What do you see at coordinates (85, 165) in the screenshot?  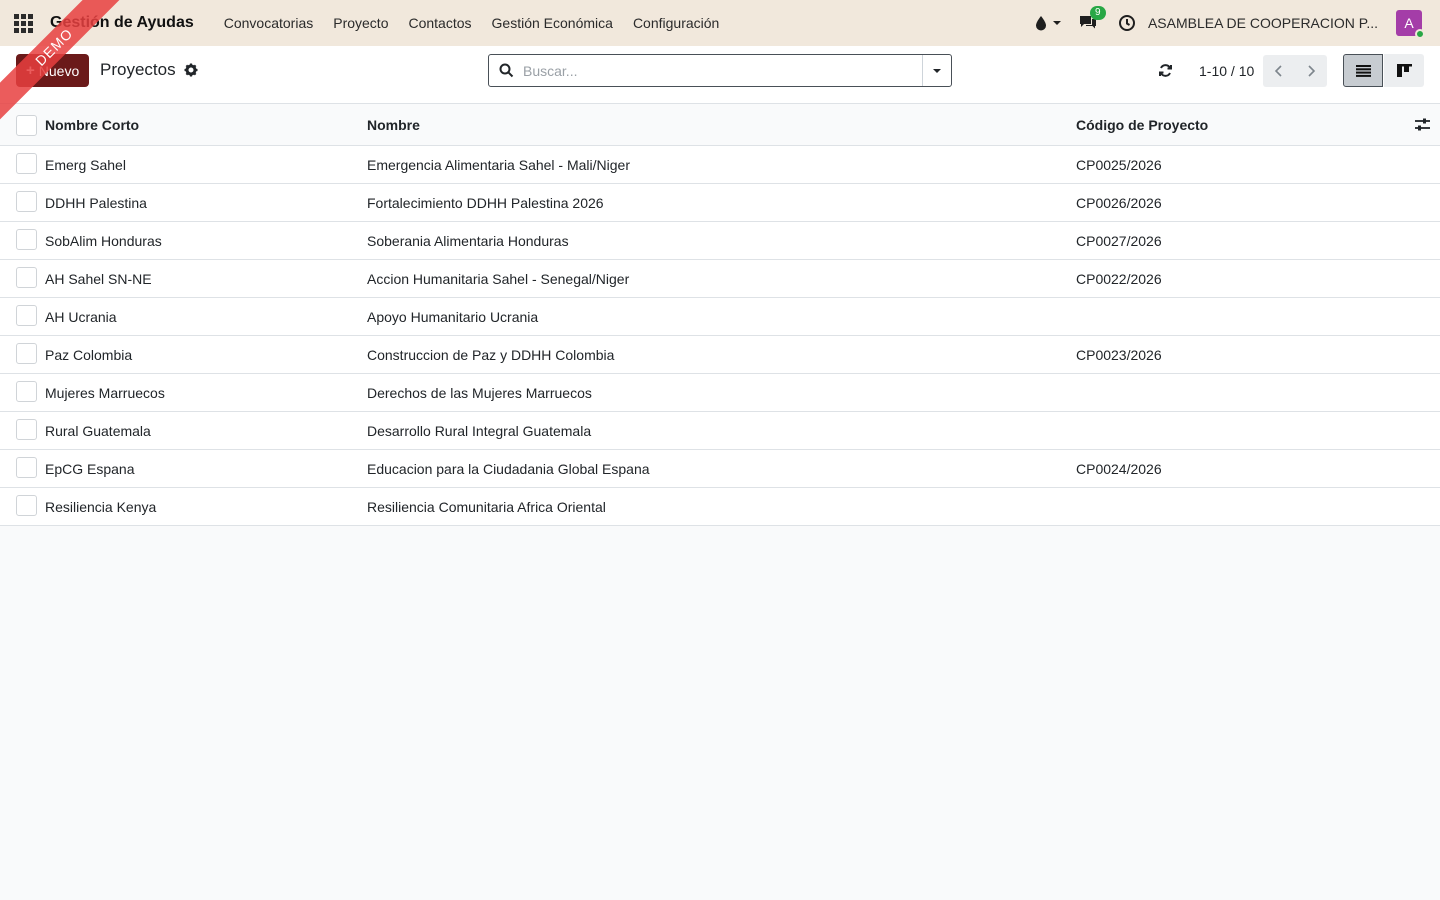 I see `cell-nombre-corto: Emerg Sahel` at bounding box center [85, 165].